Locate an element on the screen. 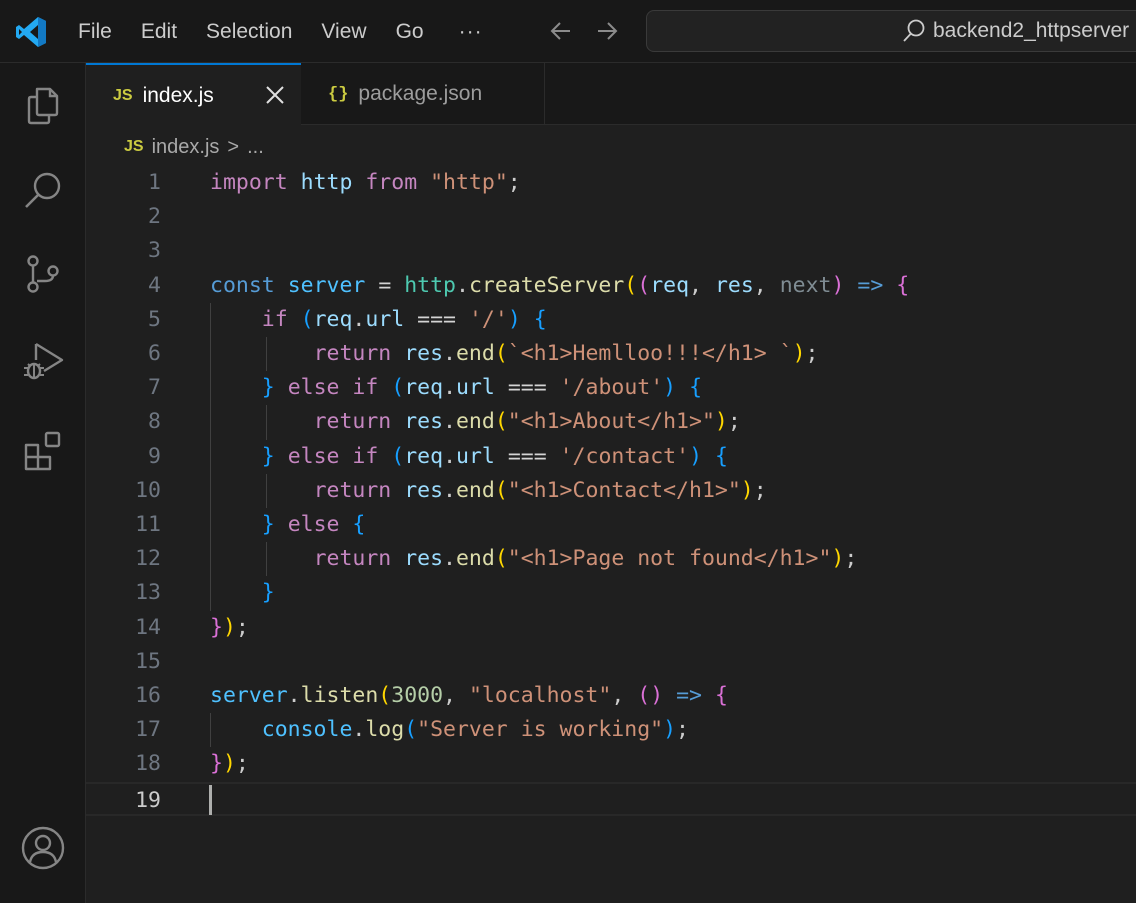 This screenshot has width=1136, height=903. line-number: 1 is located at coordinates (154, 182).